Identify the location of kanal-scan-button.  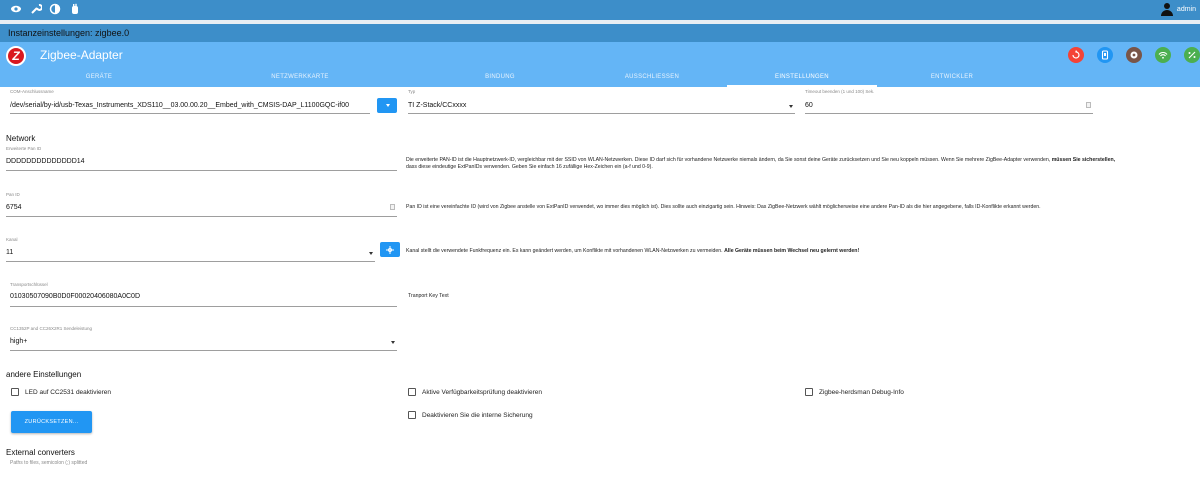
(390, 249).